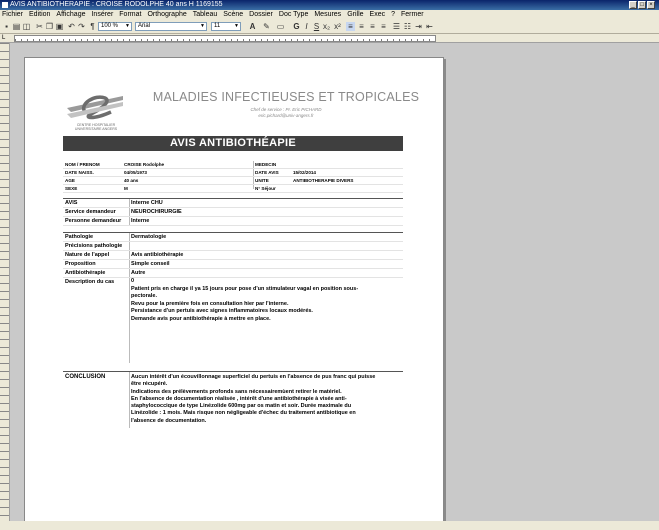 The height and width of the screenshot is (530, 659). I want to click on clinical-row: Pathologie Dermatologie, so click(233, 237).